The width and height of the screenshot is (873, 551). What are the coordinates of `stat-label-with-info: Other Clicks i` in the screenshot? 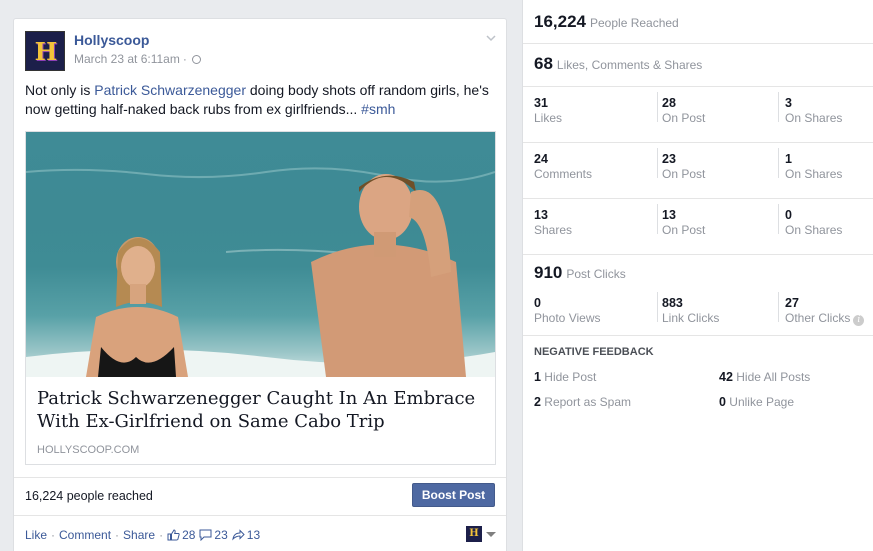 It's located at (825, 318).